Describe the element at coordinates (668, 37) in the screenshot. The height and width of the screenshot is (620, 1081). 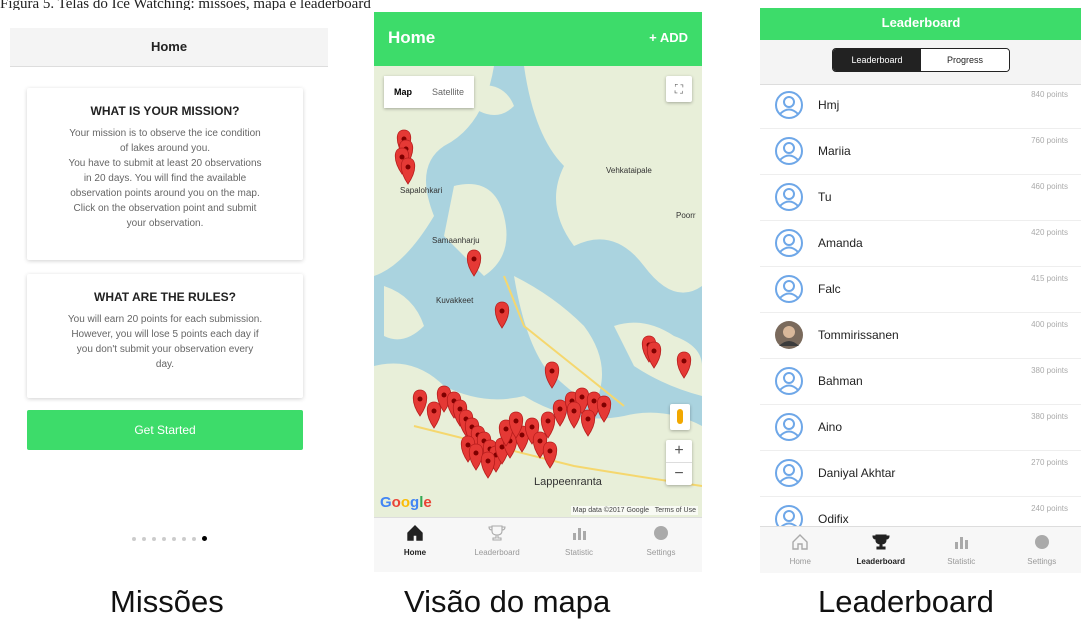
I see `add-button: + ADD` at that location.